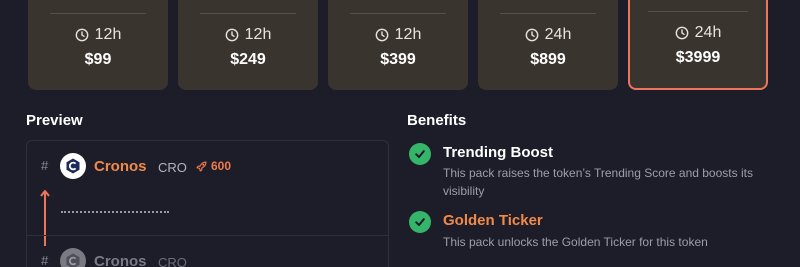 The width and height of the screenshot is (800, 267). What do you see at coordinates (698, 45) in the screenshot?
I see `pack-card-selected: 24h $3999` at bounding box center [698, 45].